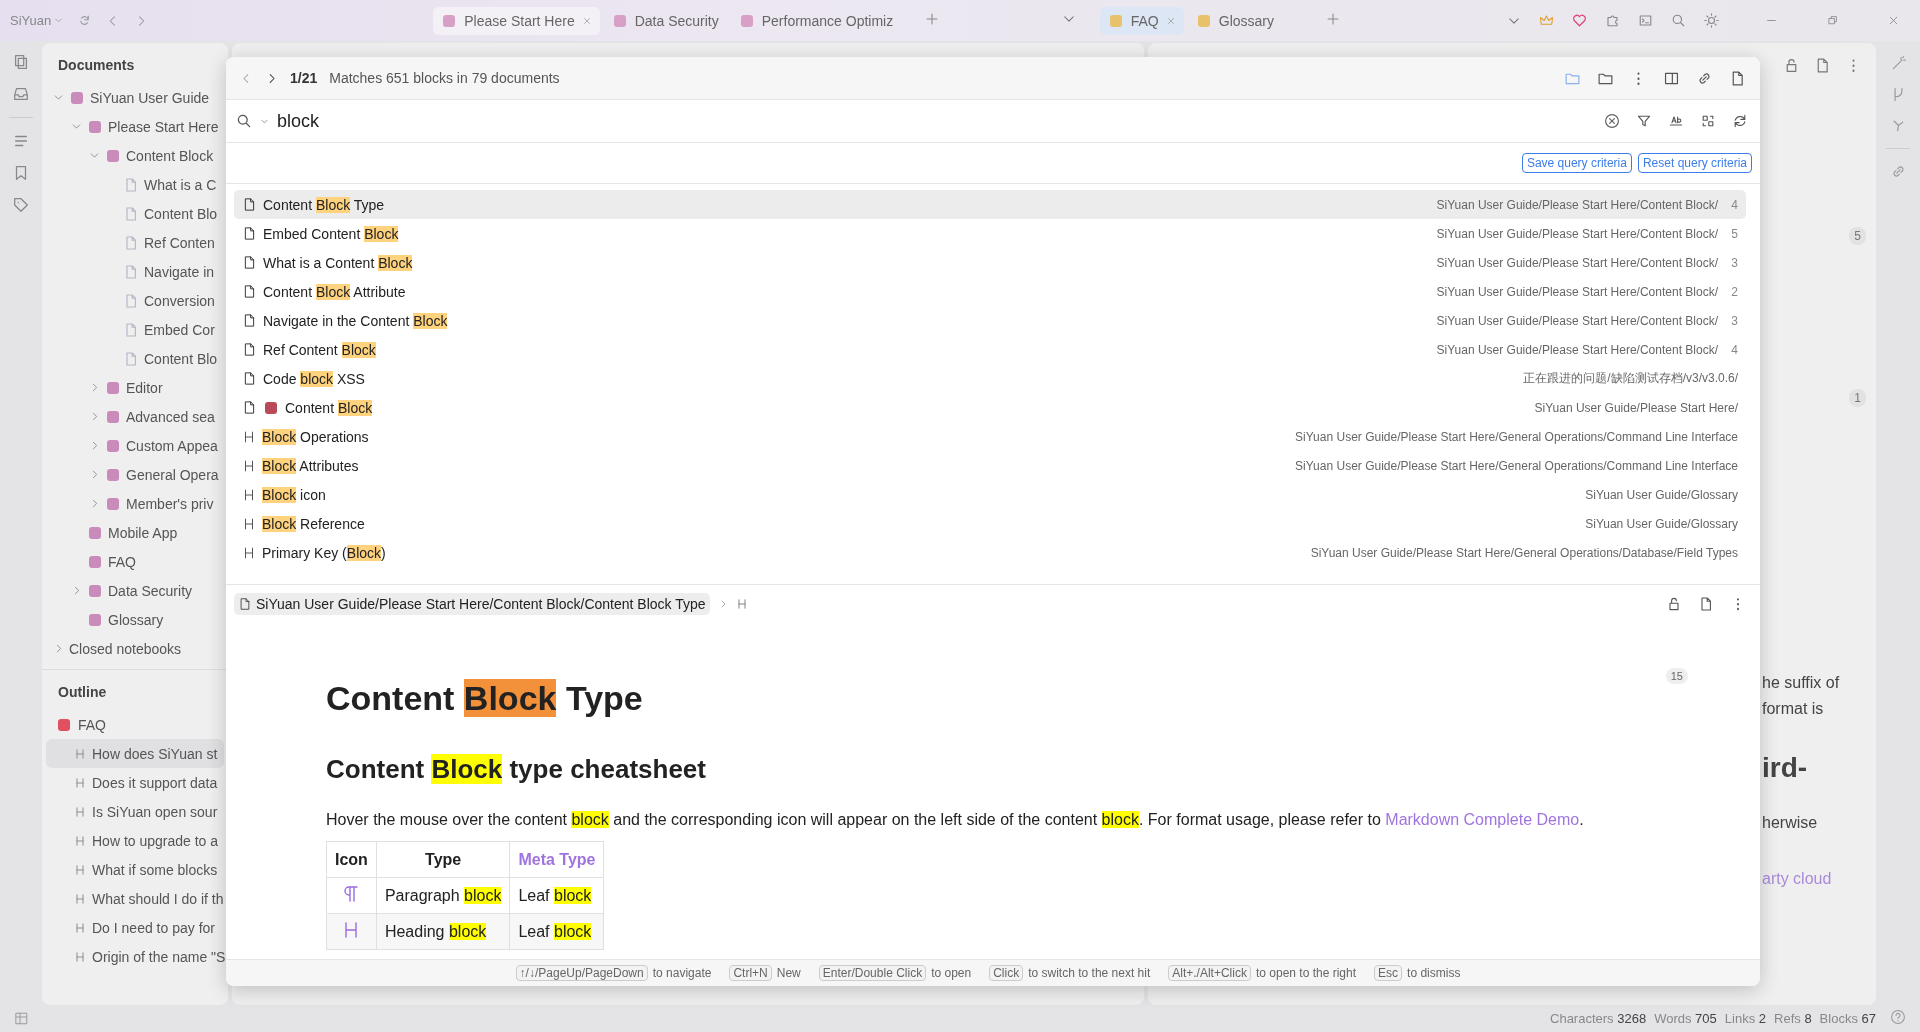 Image resolution: width=1920 pixels, height=1032 pixels. Describe the element at coordinates (135, 753) in the screenshot. I see `outline-item: How does SiYuan st` at that location.